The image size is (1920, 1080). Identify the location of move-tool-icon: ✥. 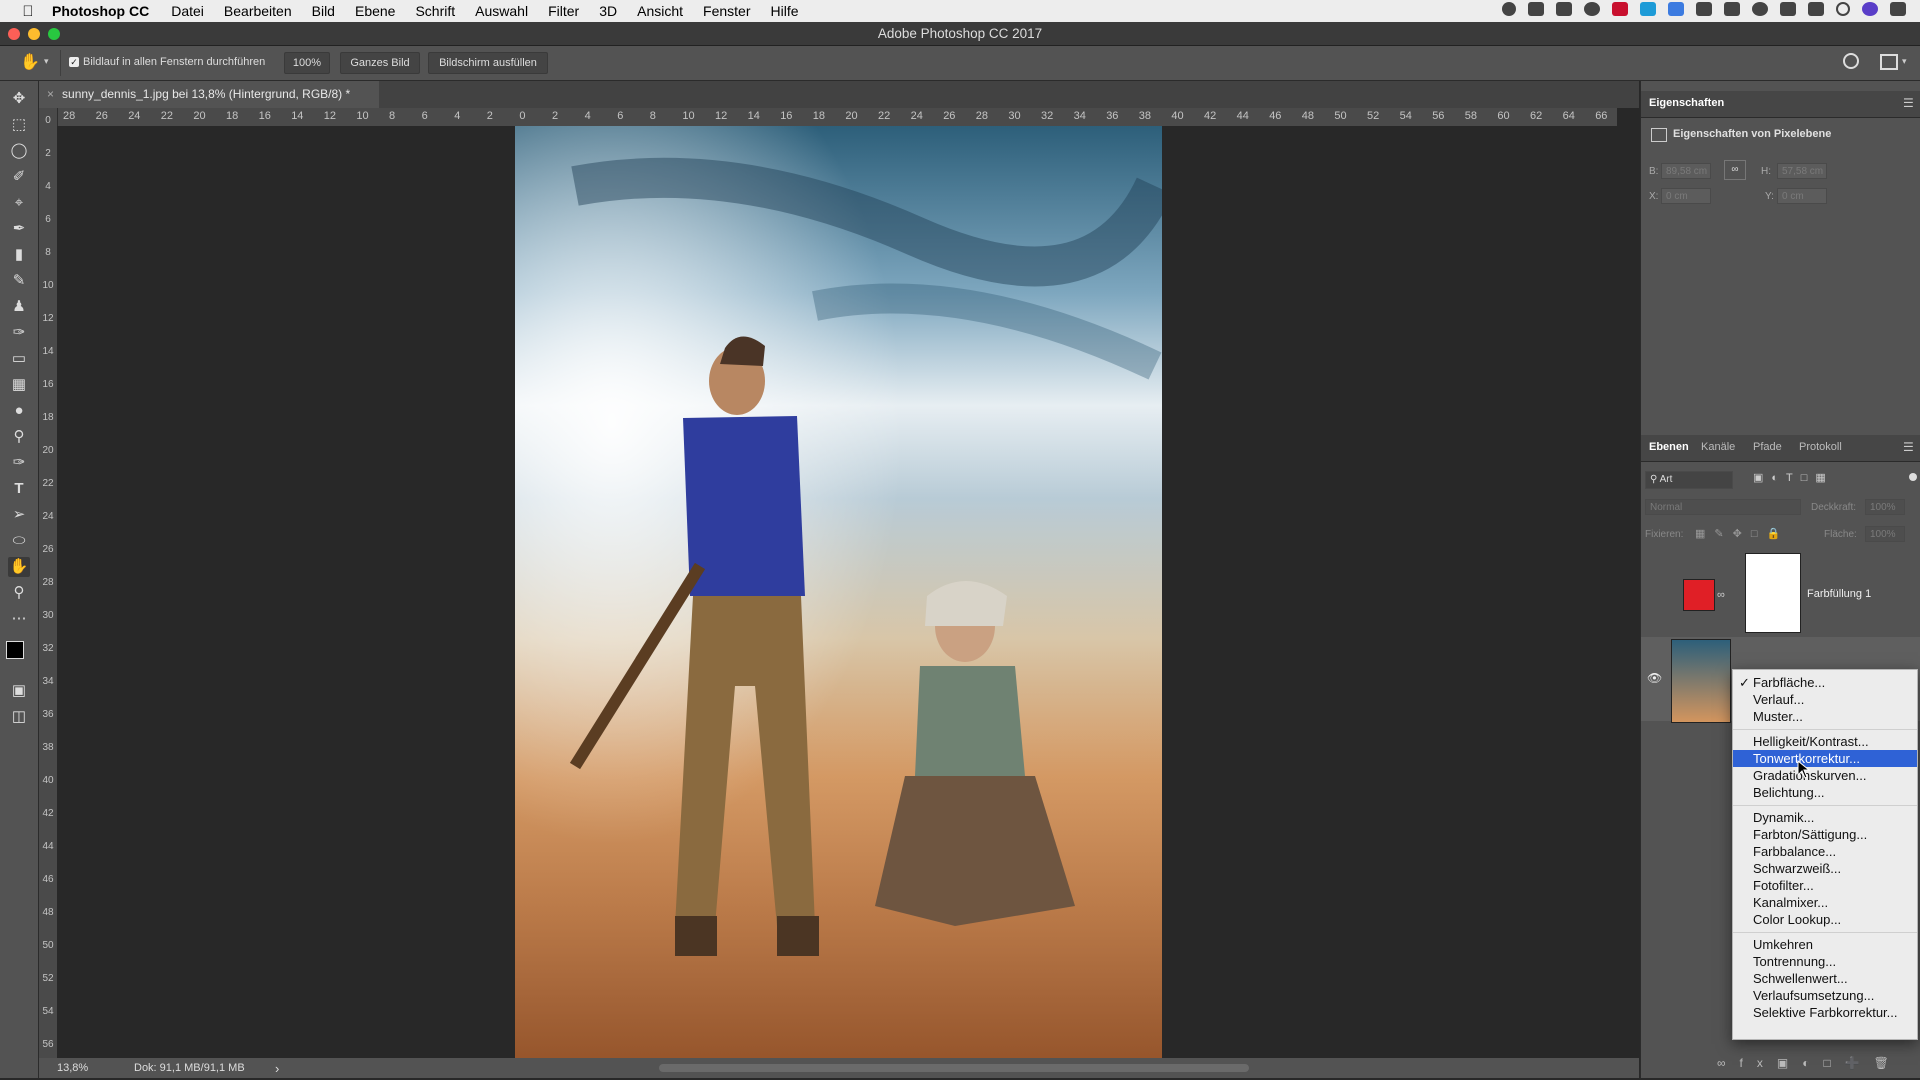
(19, 99).